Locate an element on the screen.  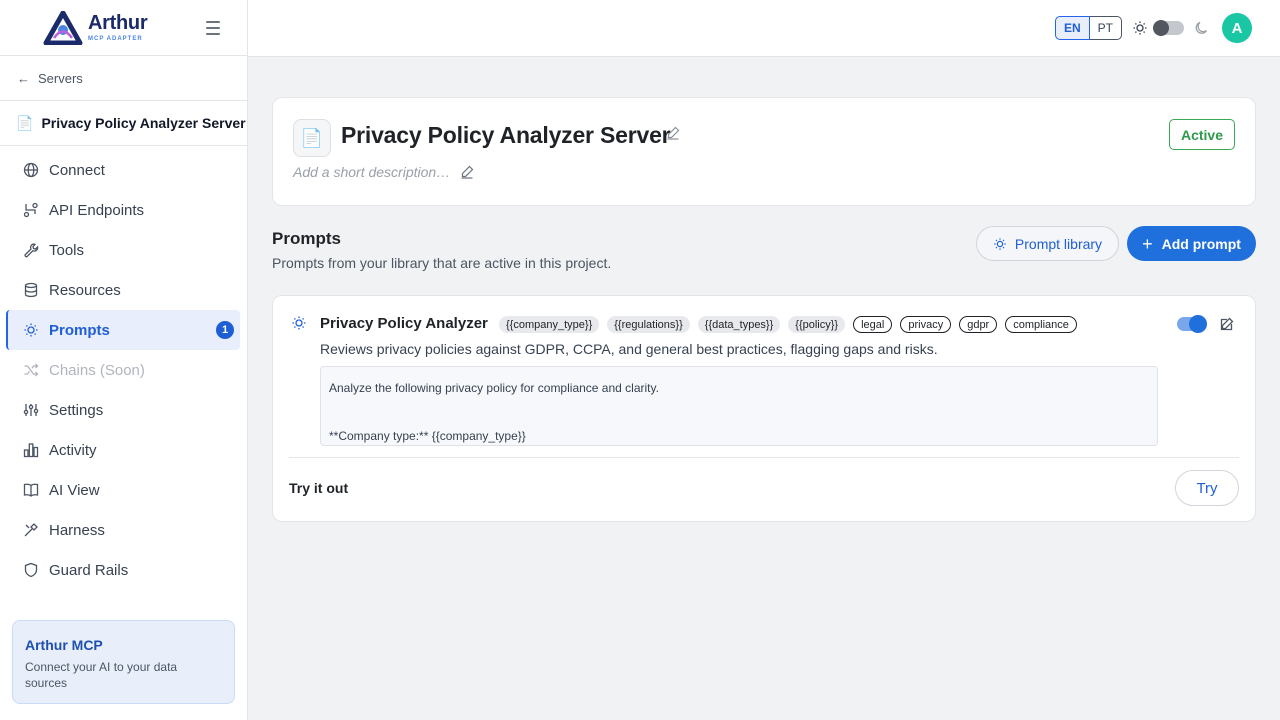
current-server: 📄 Privacy Policy Analyzer Server is located at coordinates (123, 123).